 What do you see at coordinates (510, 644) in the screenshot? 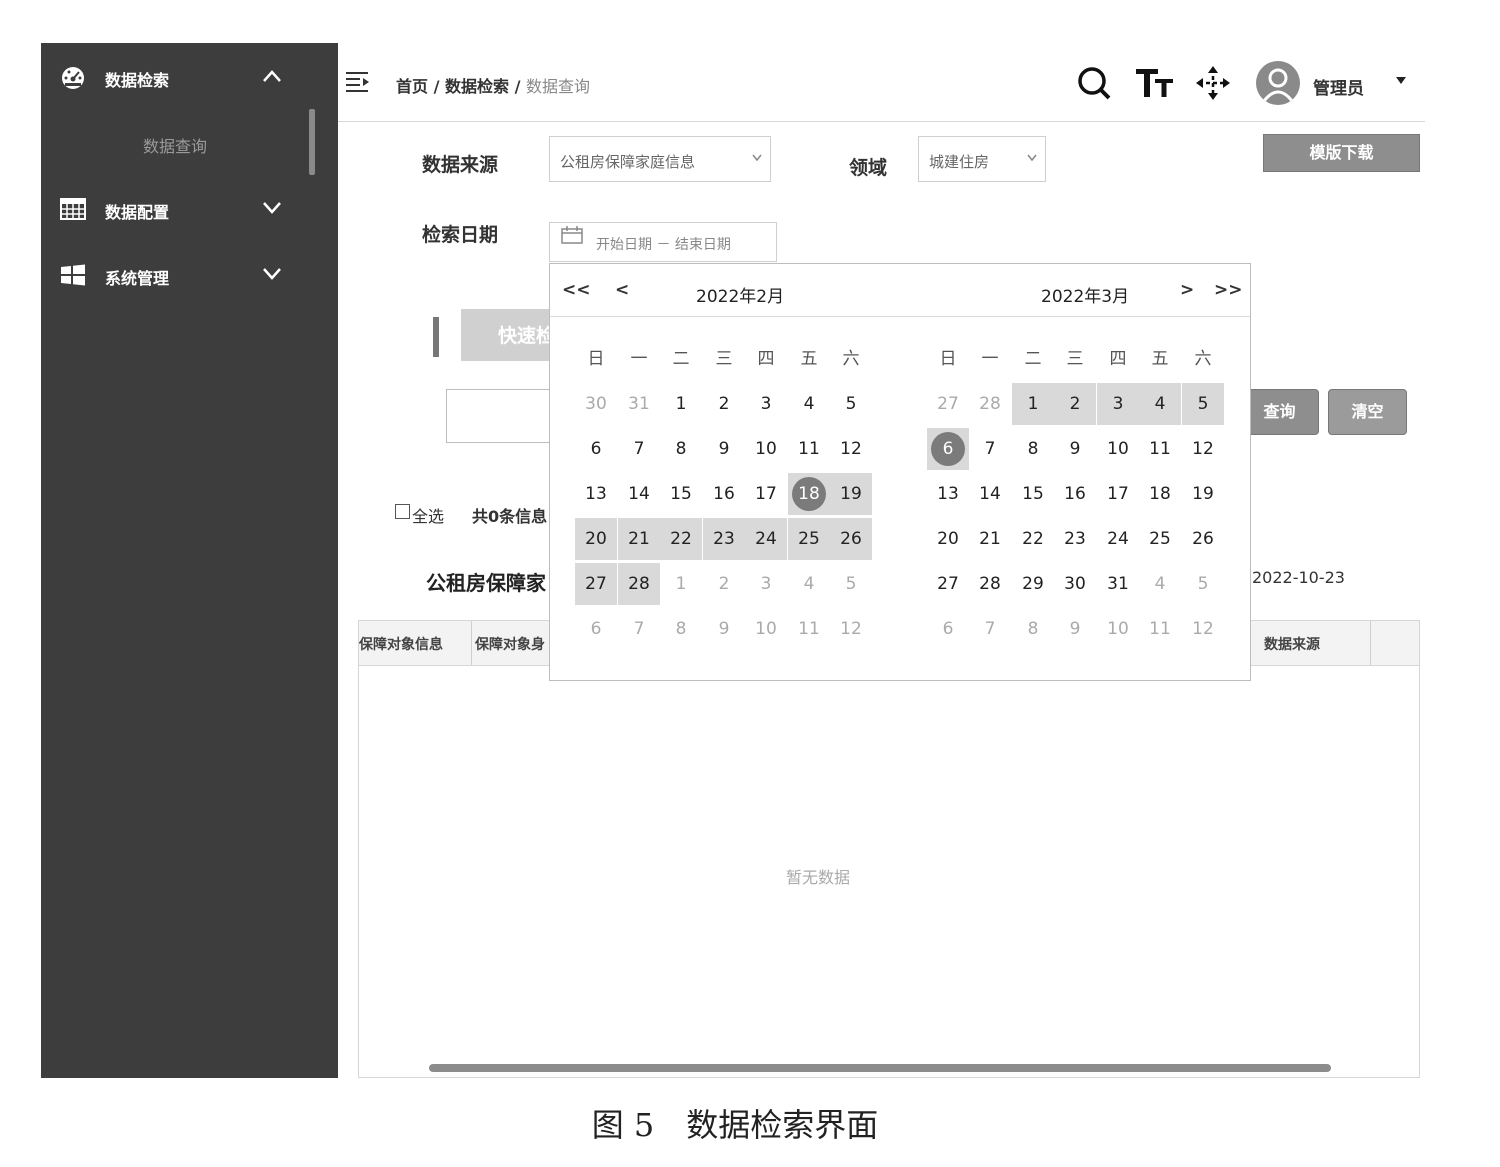
I see `column-header: 保障对象身` at bounding box center [510, 644].